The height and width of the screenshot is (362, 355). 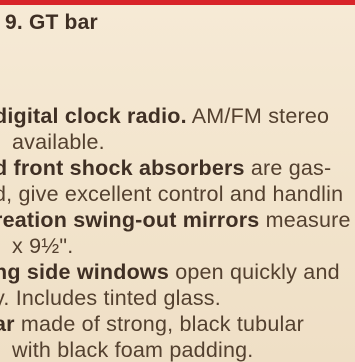 What do you see at coordinates (51, 22) in the screenshot?
I see `section-heading: 9. GT bar` at bounding box center [51, 22].